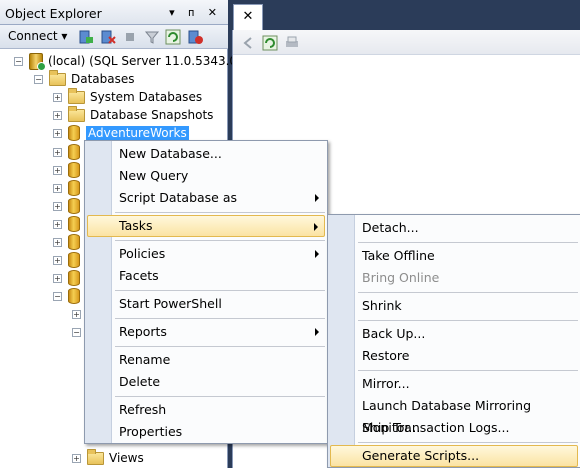  What do you see at coordinates (206, 304) in the screenshot?
I see `menu-item-start-powershell: Start PowerShell` at bounding box center [206, 304].